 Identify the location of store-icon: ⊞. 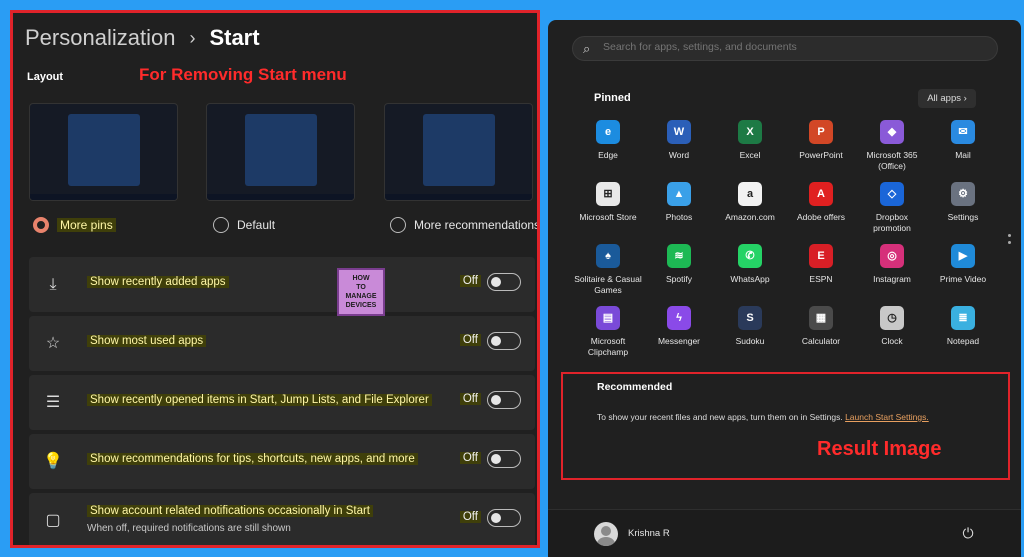
(608, 194).